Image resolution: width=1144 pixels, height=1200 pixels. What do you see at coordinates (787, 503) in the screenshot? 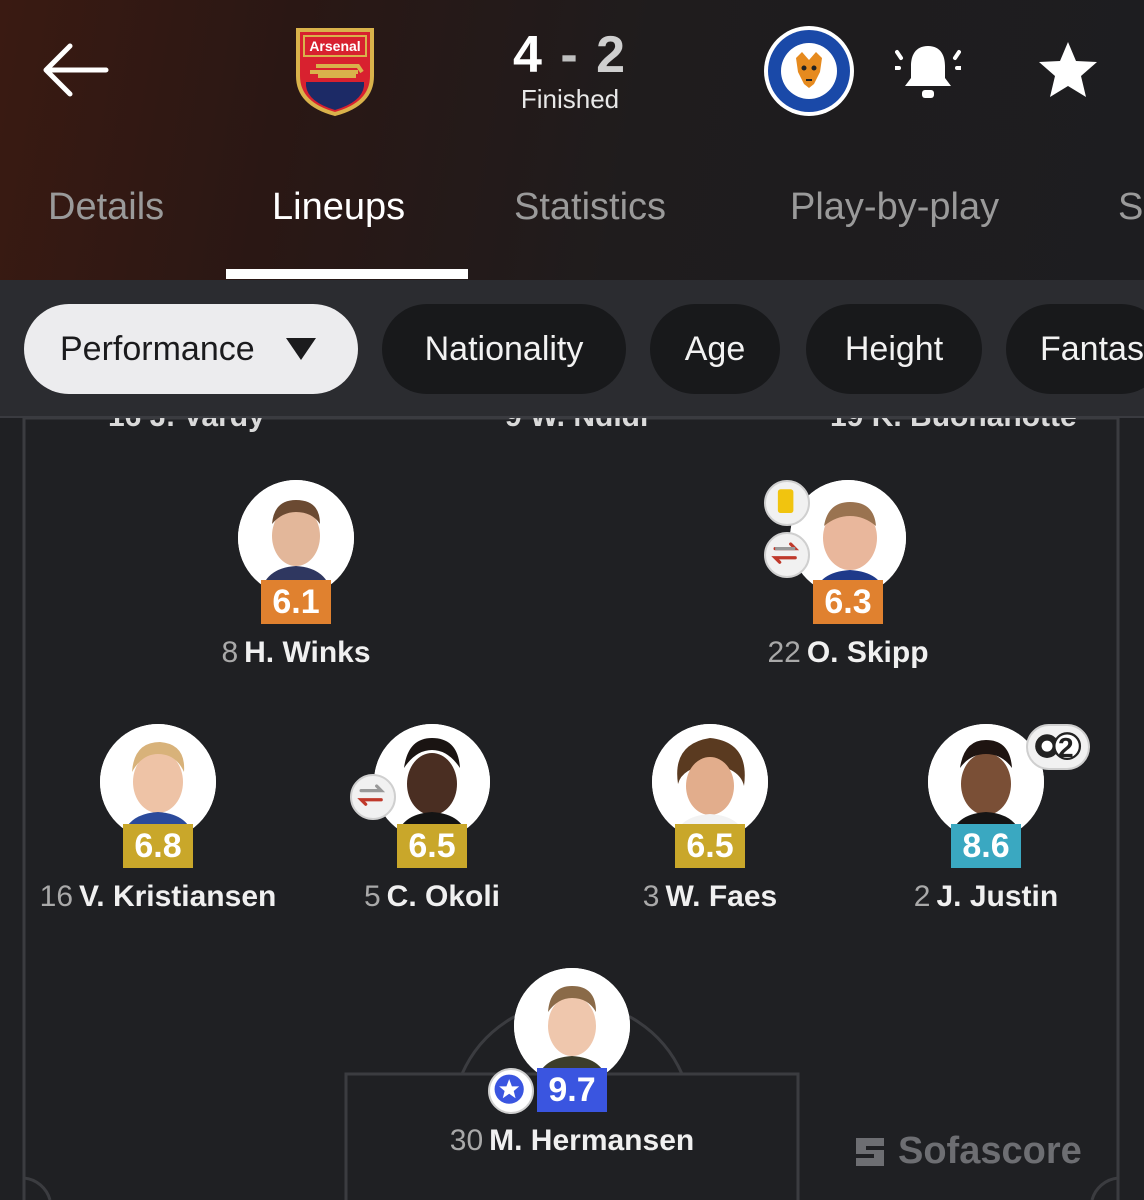
I see `yellow-card-icon` at bounding box center [787, 503].